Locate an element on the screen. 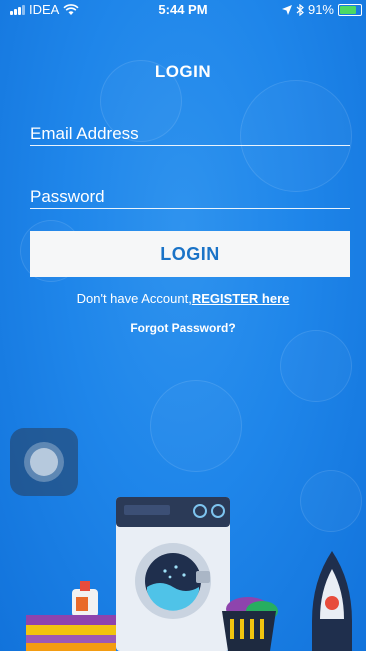 This screenshot has height=651, width=366. assistive-touch-dot is located at coordinates (44, 462).